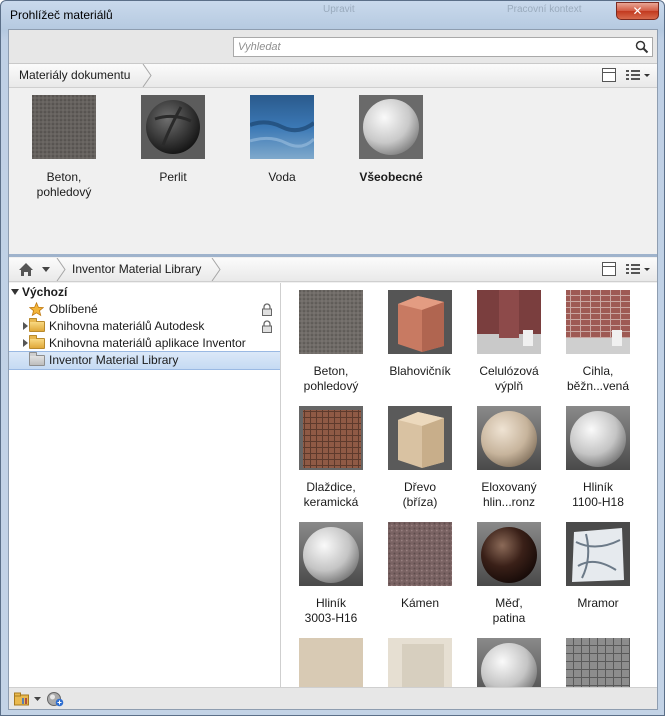  Describe the element at coordinates (642, 47) in the screenshot. I see `search-icon` at that location.